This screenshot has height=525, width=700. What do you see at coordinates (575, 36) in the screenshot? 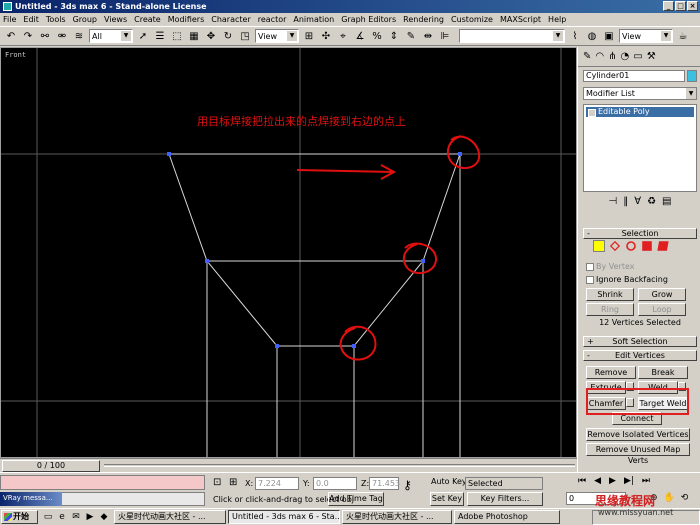
I see `curve-editor-icon: ⌇` at bounding box center [575, 36].